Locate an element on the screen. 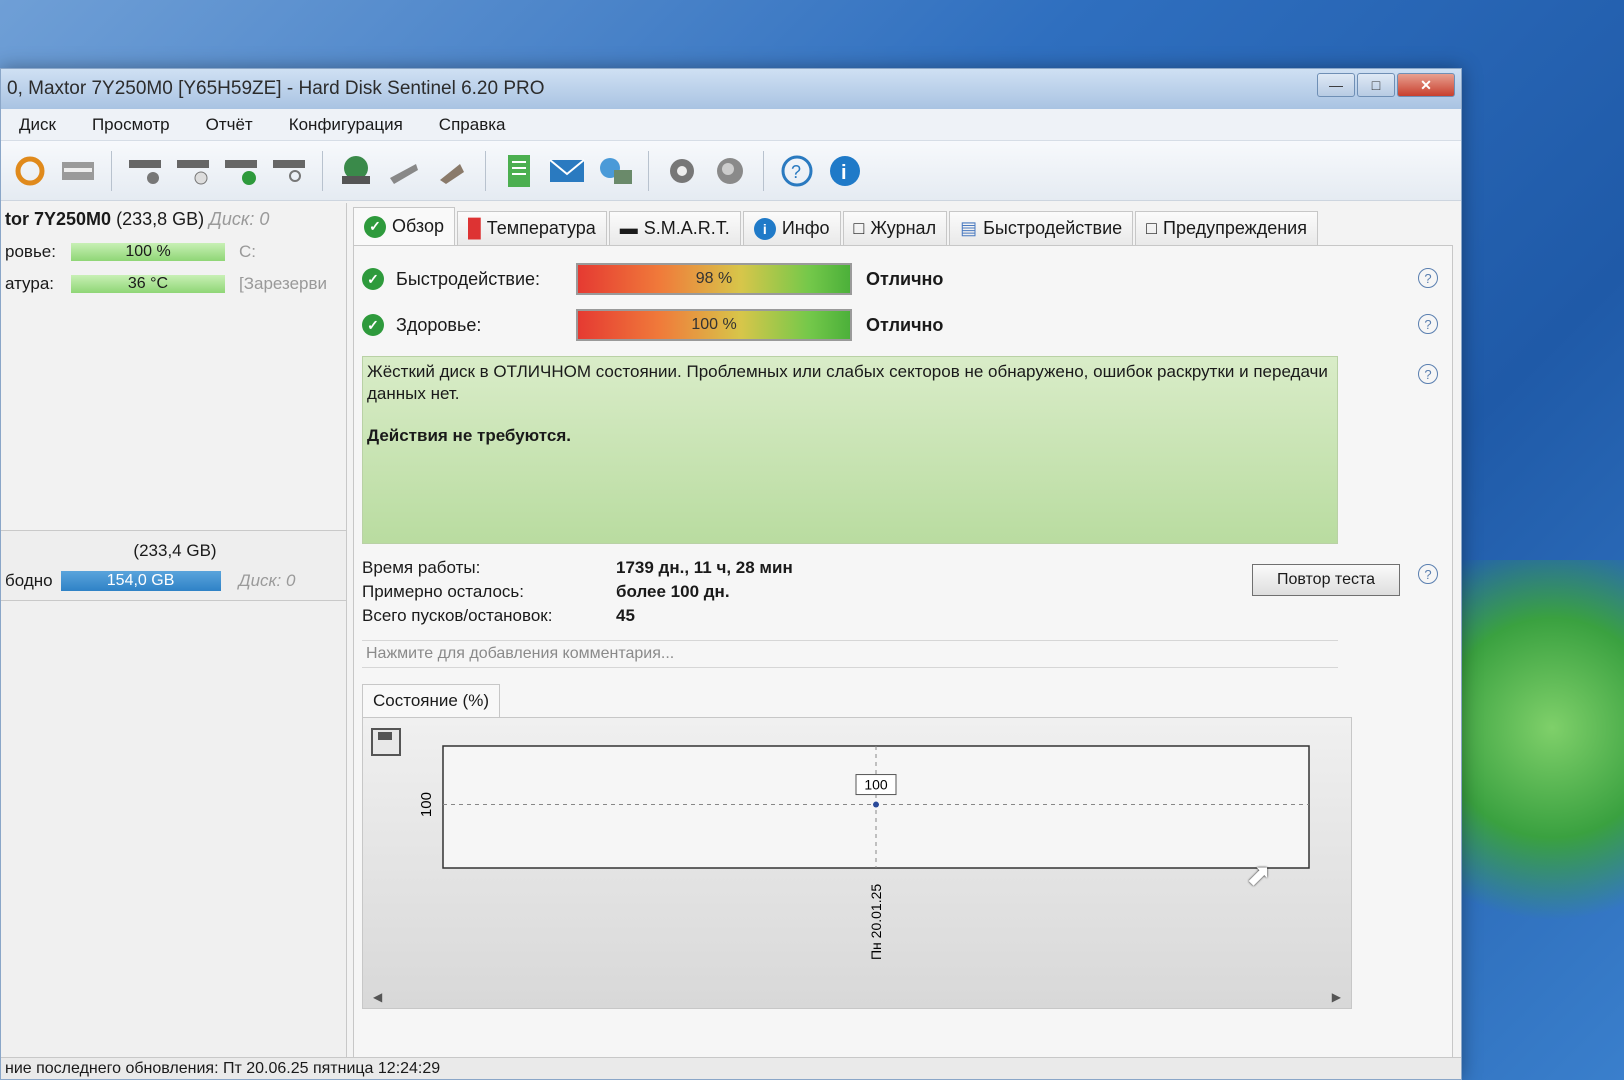 The width and height of the screenshot is (1624, 1080). uptime-value: 1739 дн., 11 ч, 28 мин is located at coordinates (704, 567).